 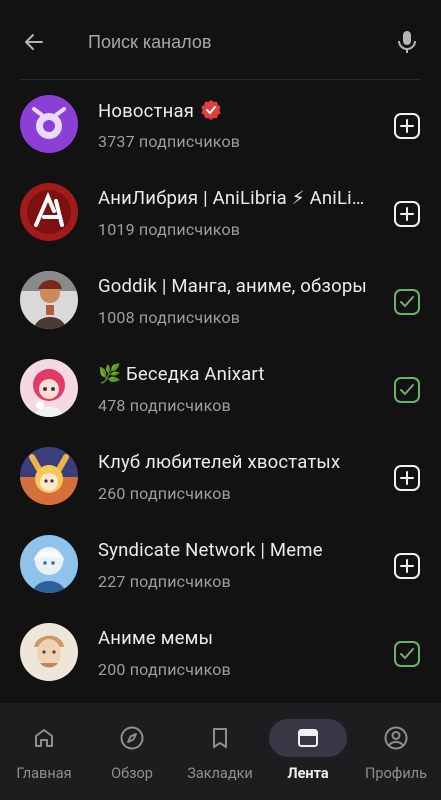 I want to click on channel-title: 🌿 Беседка Anixart, so click(x=181, y=374).